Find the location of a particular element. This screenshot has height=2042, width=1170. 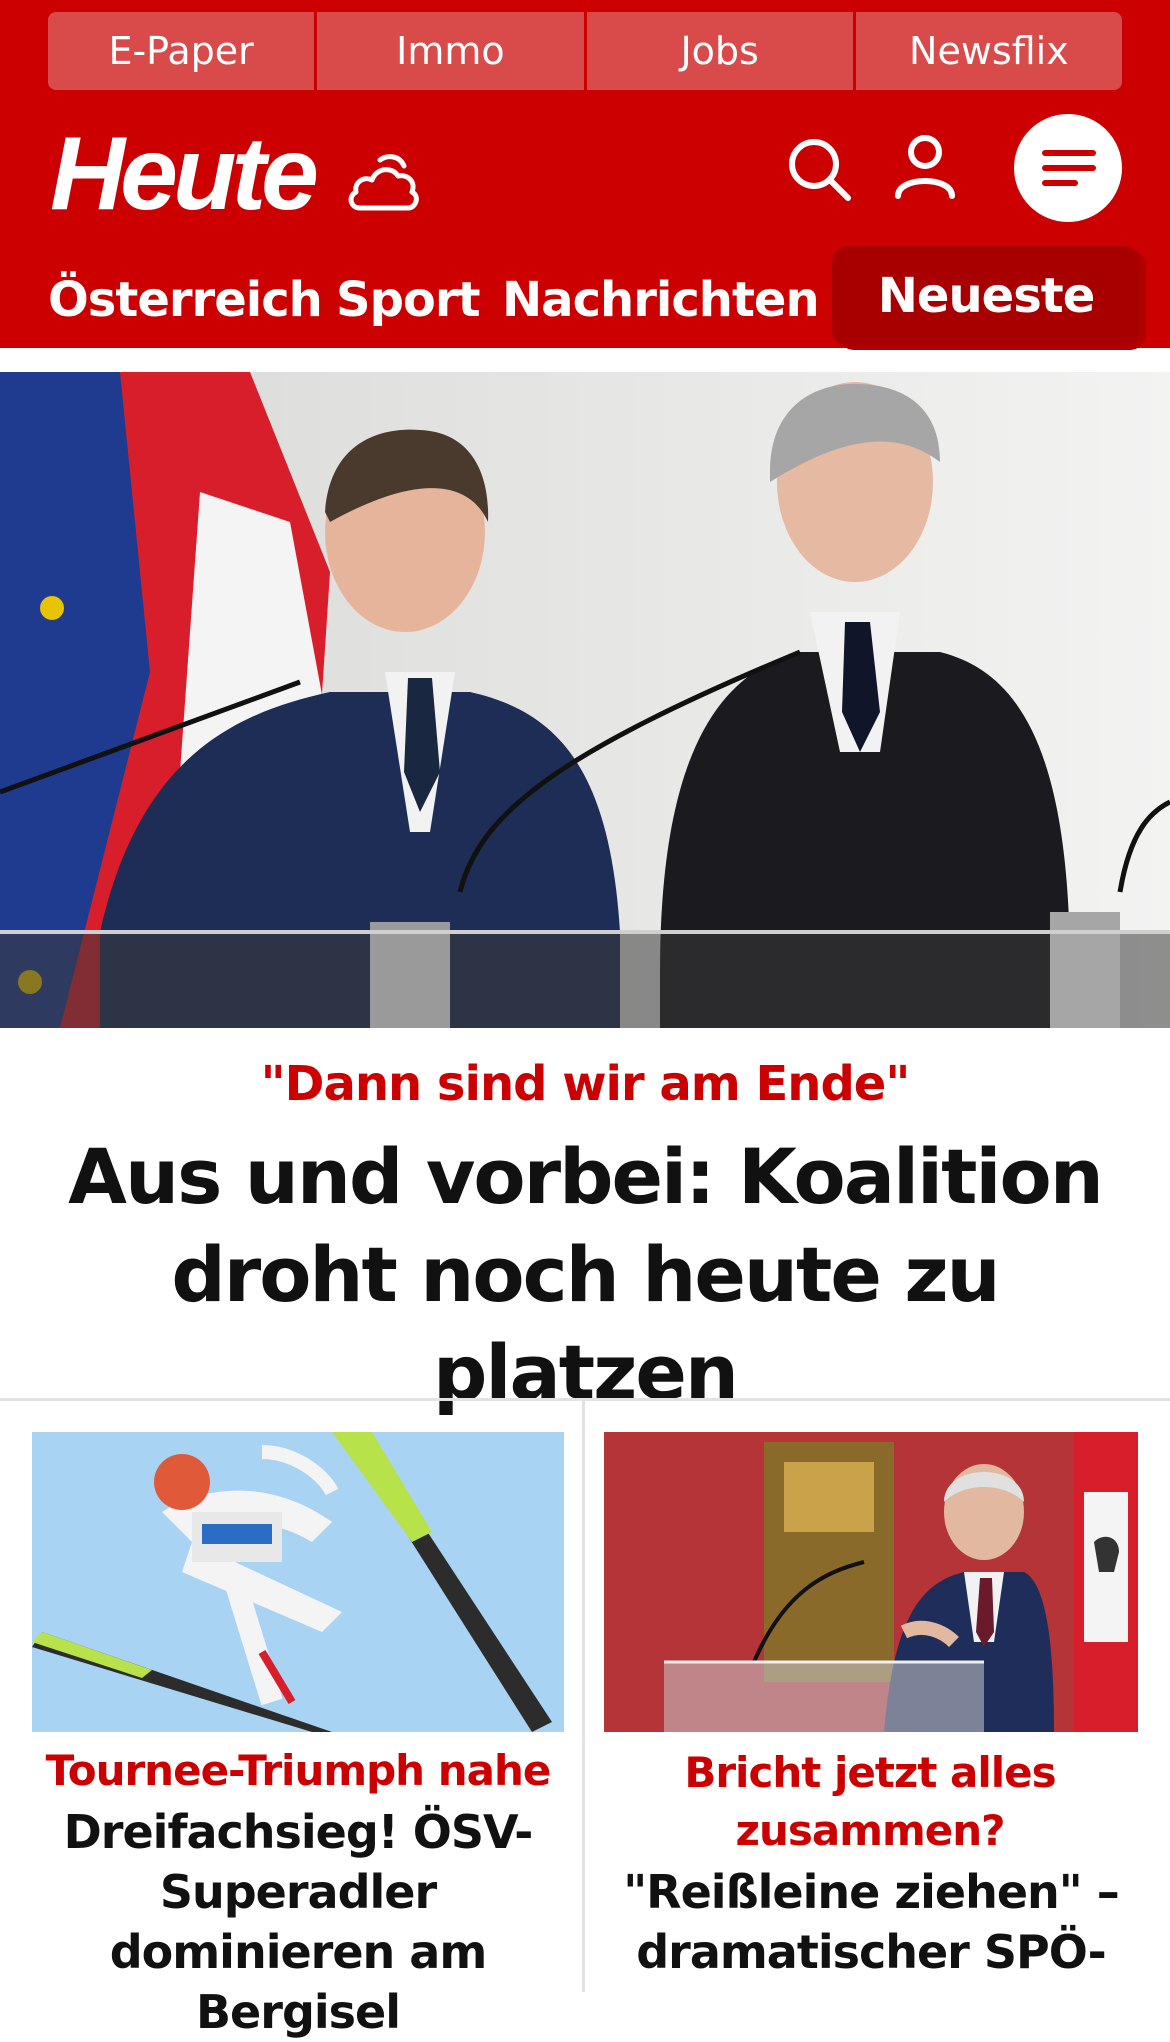

hamburger-menu-icon is located at coordinates (1069, 168).